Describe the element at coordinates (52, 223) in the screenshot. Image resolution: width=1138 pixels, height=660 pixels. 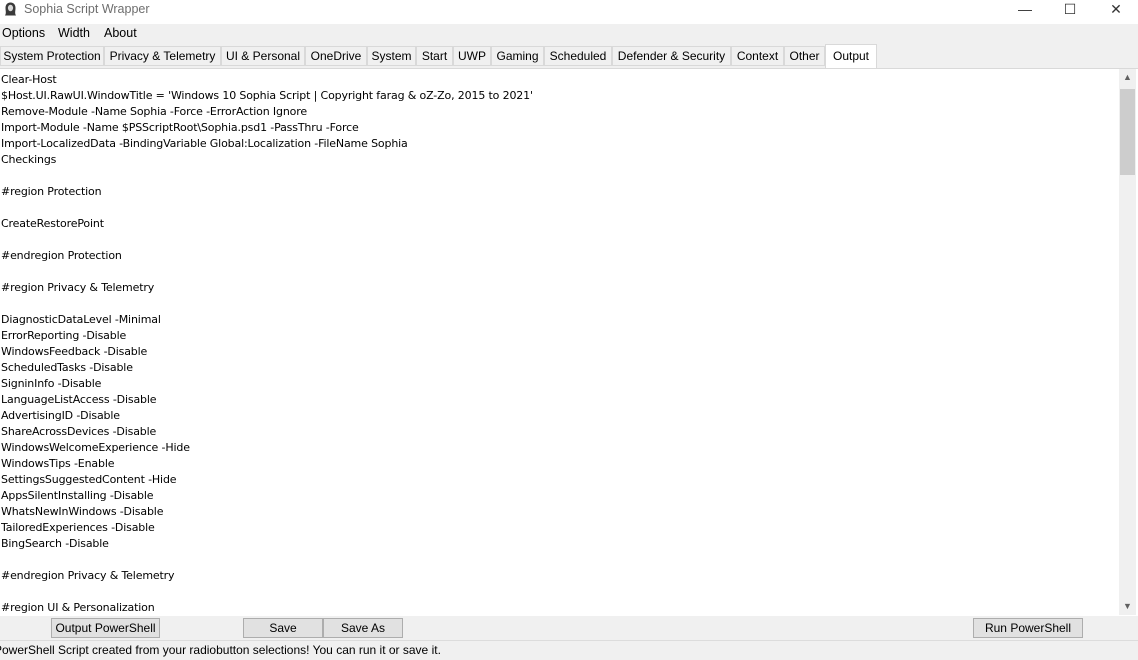
I see `output-line: CreateRestorePoint` at that location.